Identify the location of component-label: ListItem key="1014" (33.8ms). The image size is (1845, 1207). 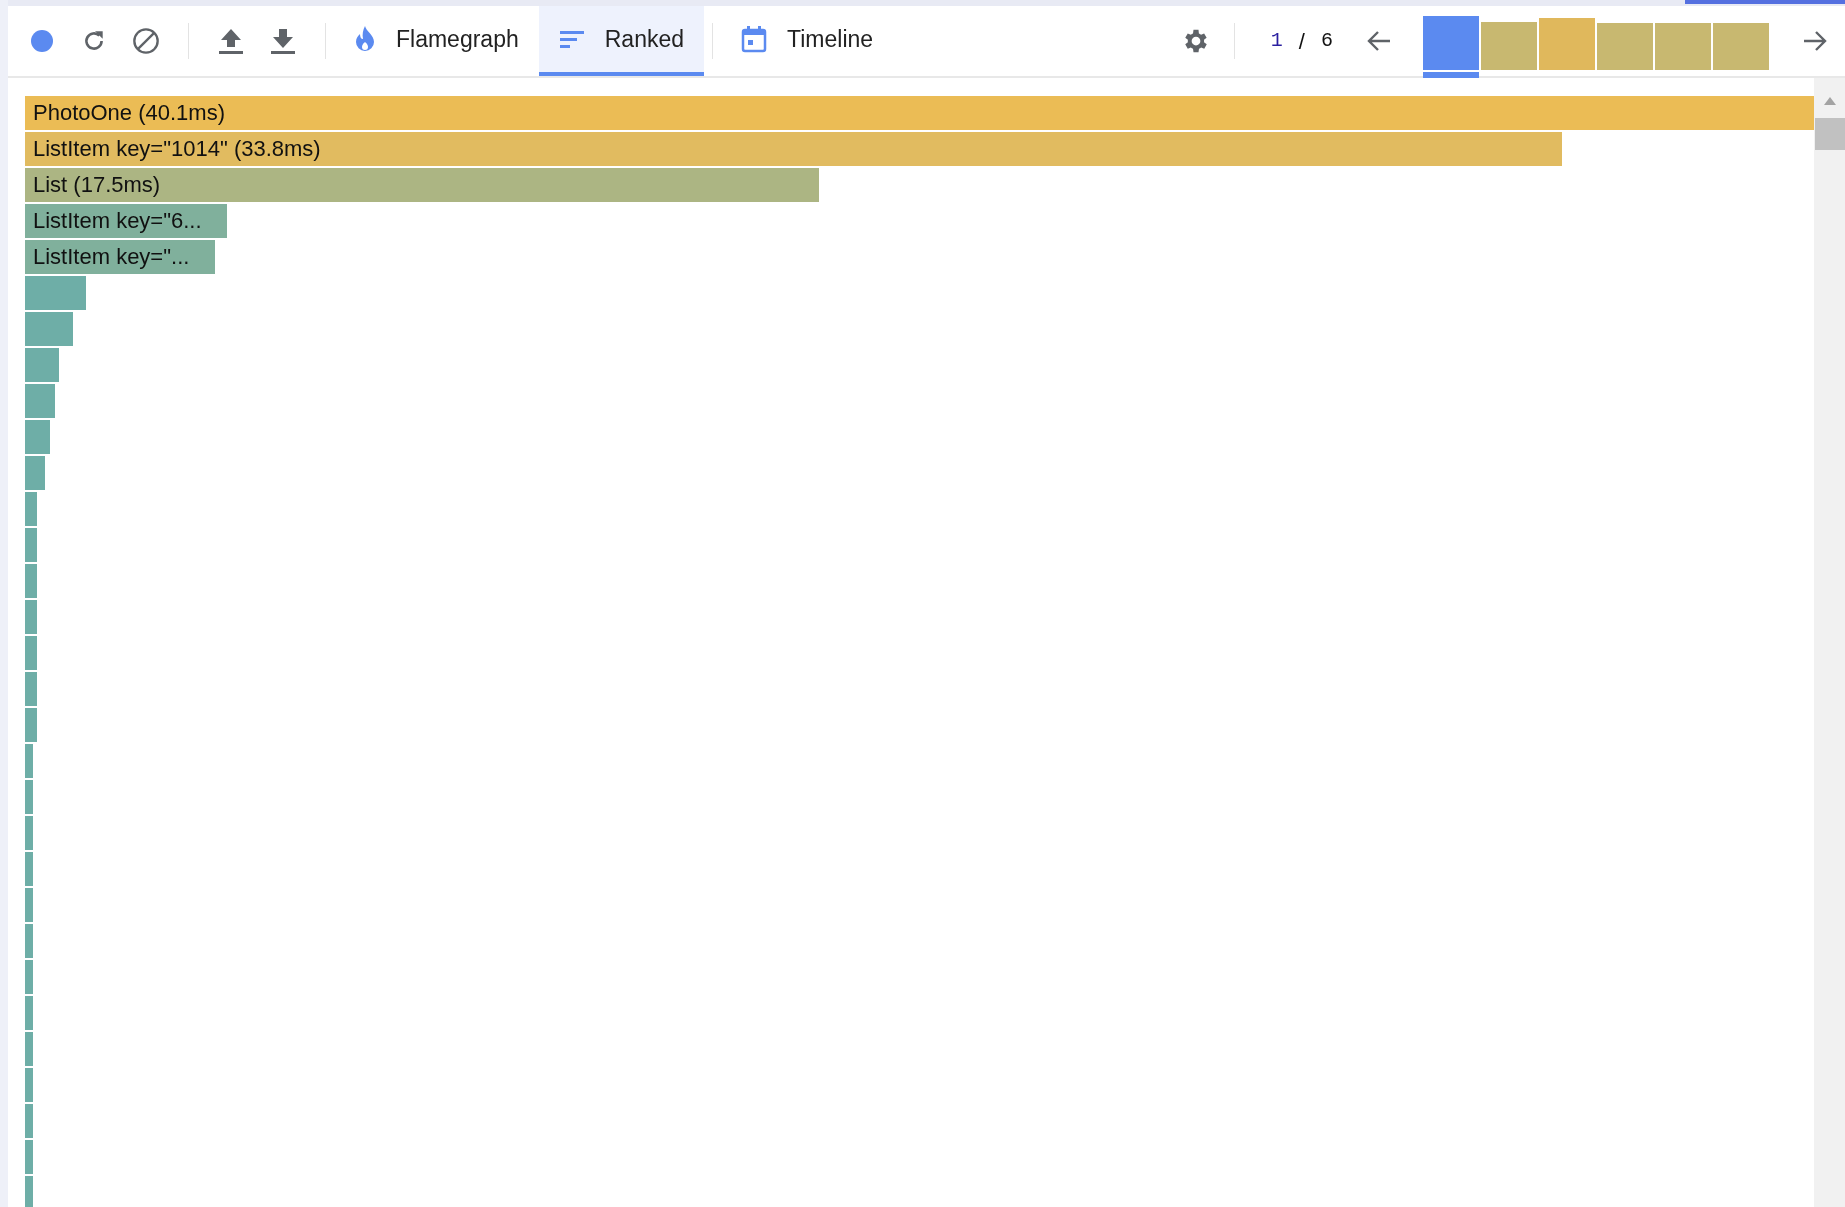
(176, 149).